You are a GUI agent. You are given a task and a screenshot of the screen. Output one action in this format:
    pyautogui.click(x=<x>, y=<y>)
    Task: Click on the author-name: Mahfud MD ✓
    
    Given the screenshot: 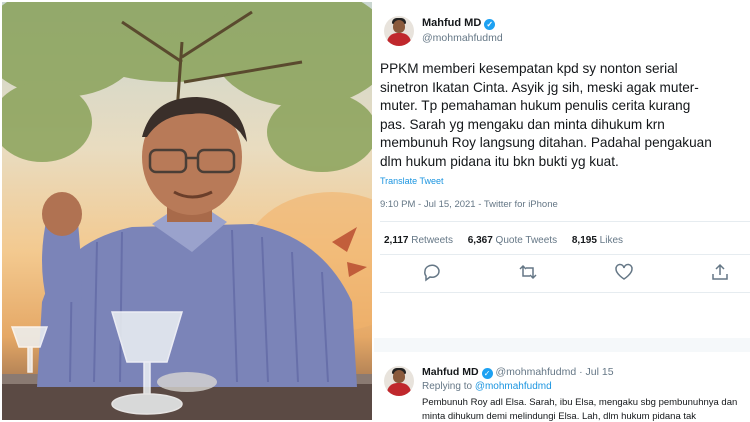 What is the action you would take?
    pyautogui.click(x=459, y=23)
    